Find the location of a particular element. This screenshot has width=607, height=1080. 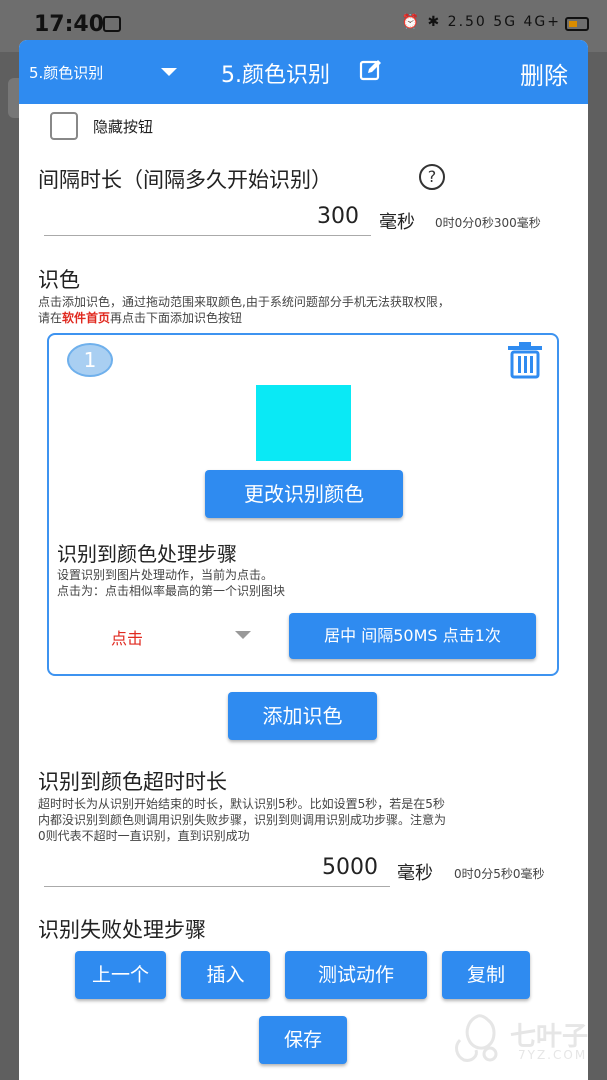

step-desc-line2: 点击为：点击相似率最高的第一个识别图块 is located at coordinates (171, 591).